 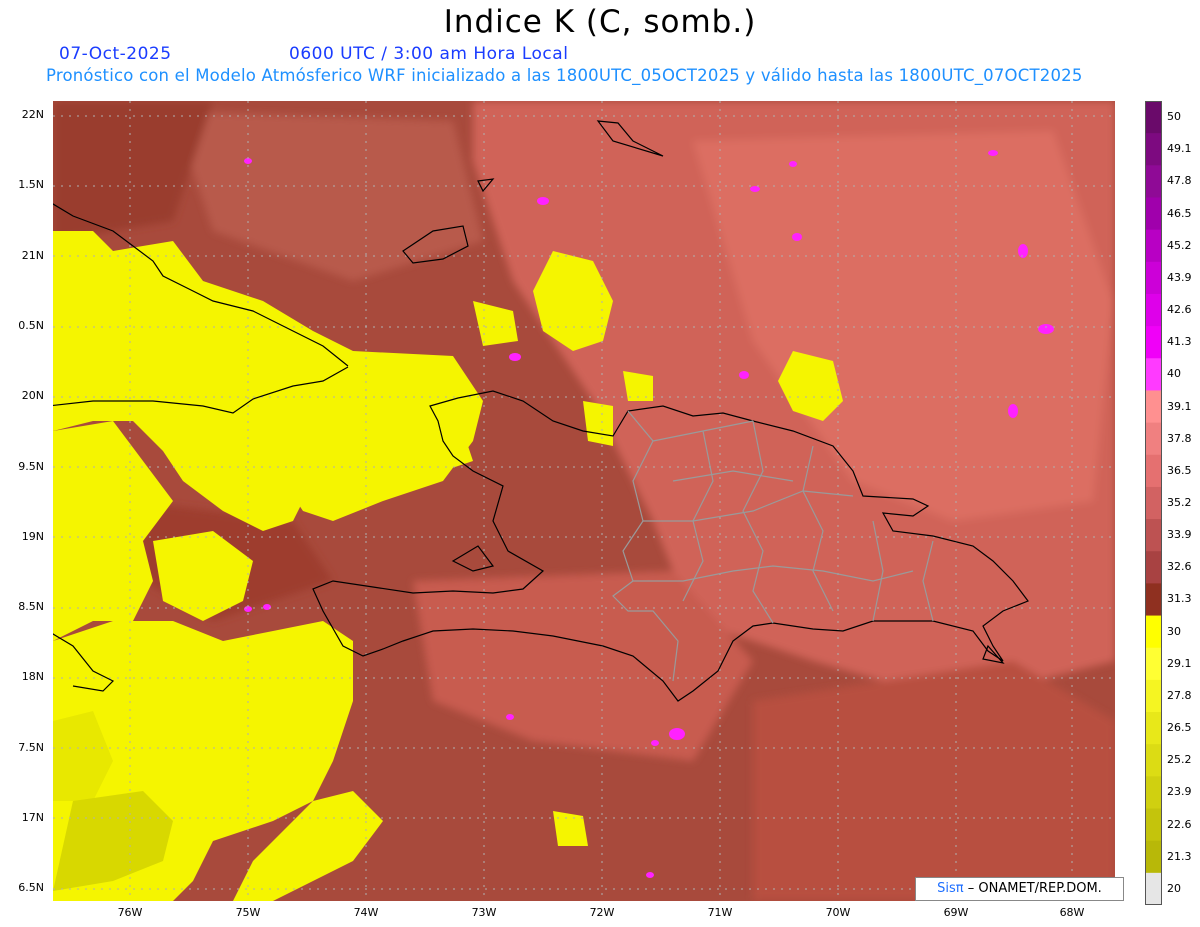 What do you see at coordinates (31, 184) in the screenshot?
I see `lat-label: 1.5N` at bounding box center [31, 184].